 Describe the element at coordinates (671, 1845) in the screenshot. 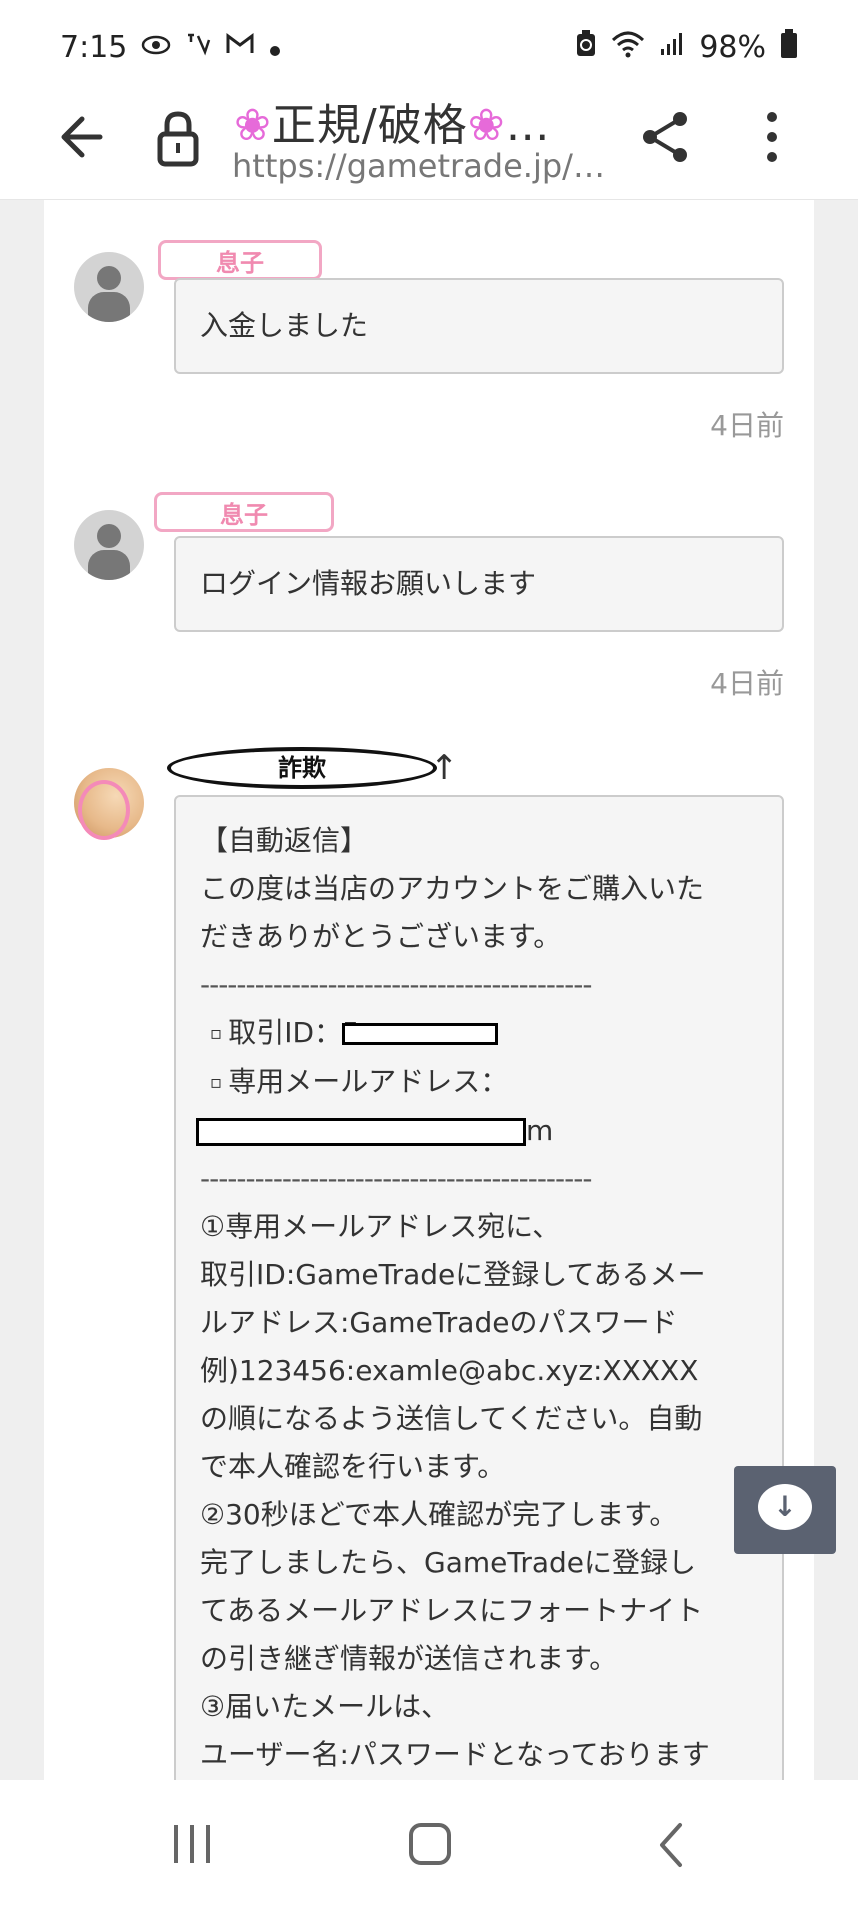

I see `nav-back-icon` at that location.